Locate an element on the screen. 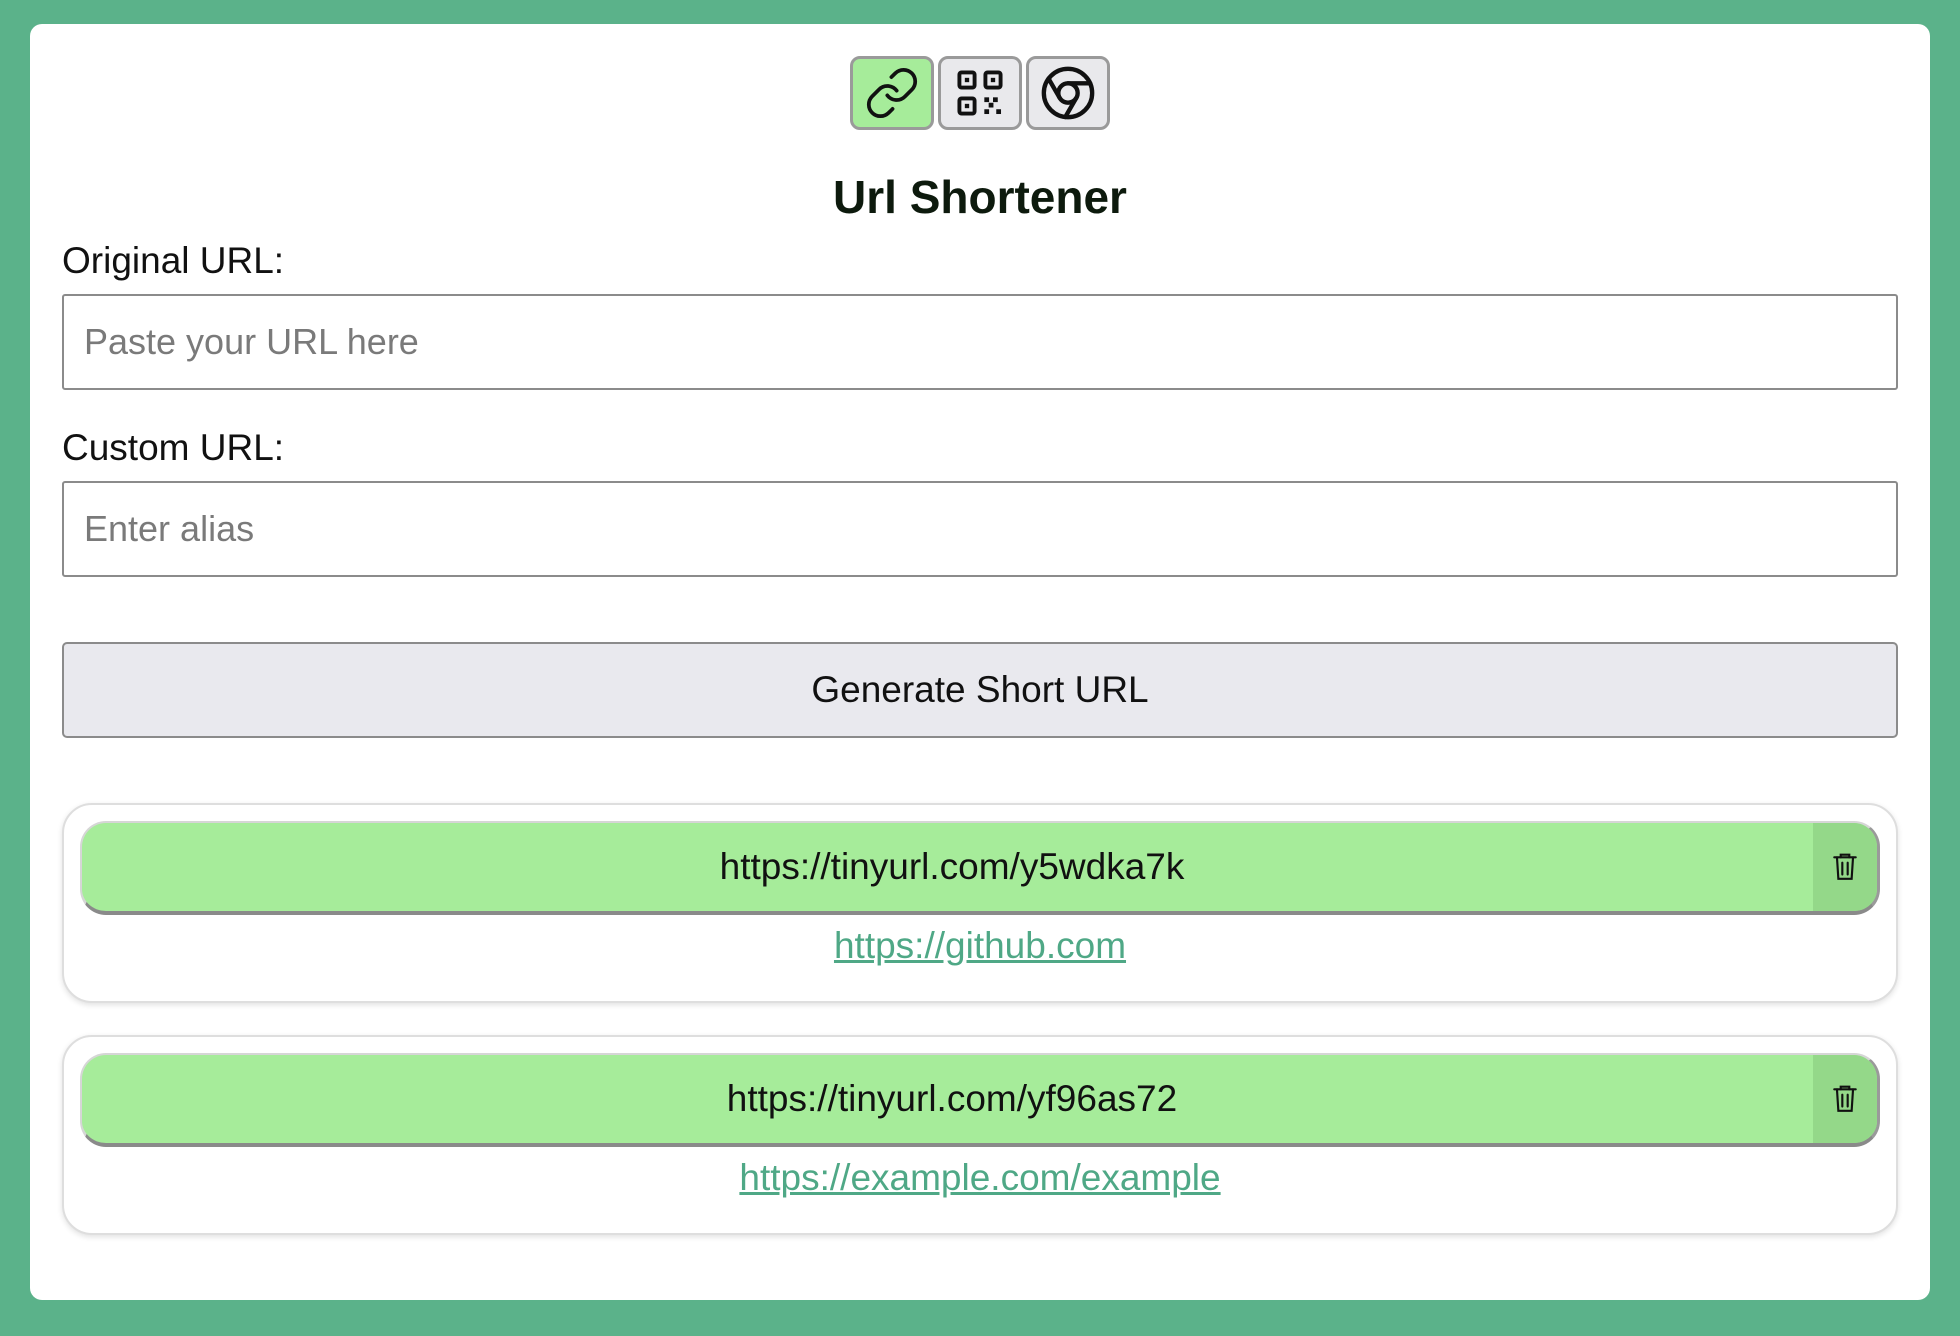  tab-url-shortener is located at coordinates (892, 93).